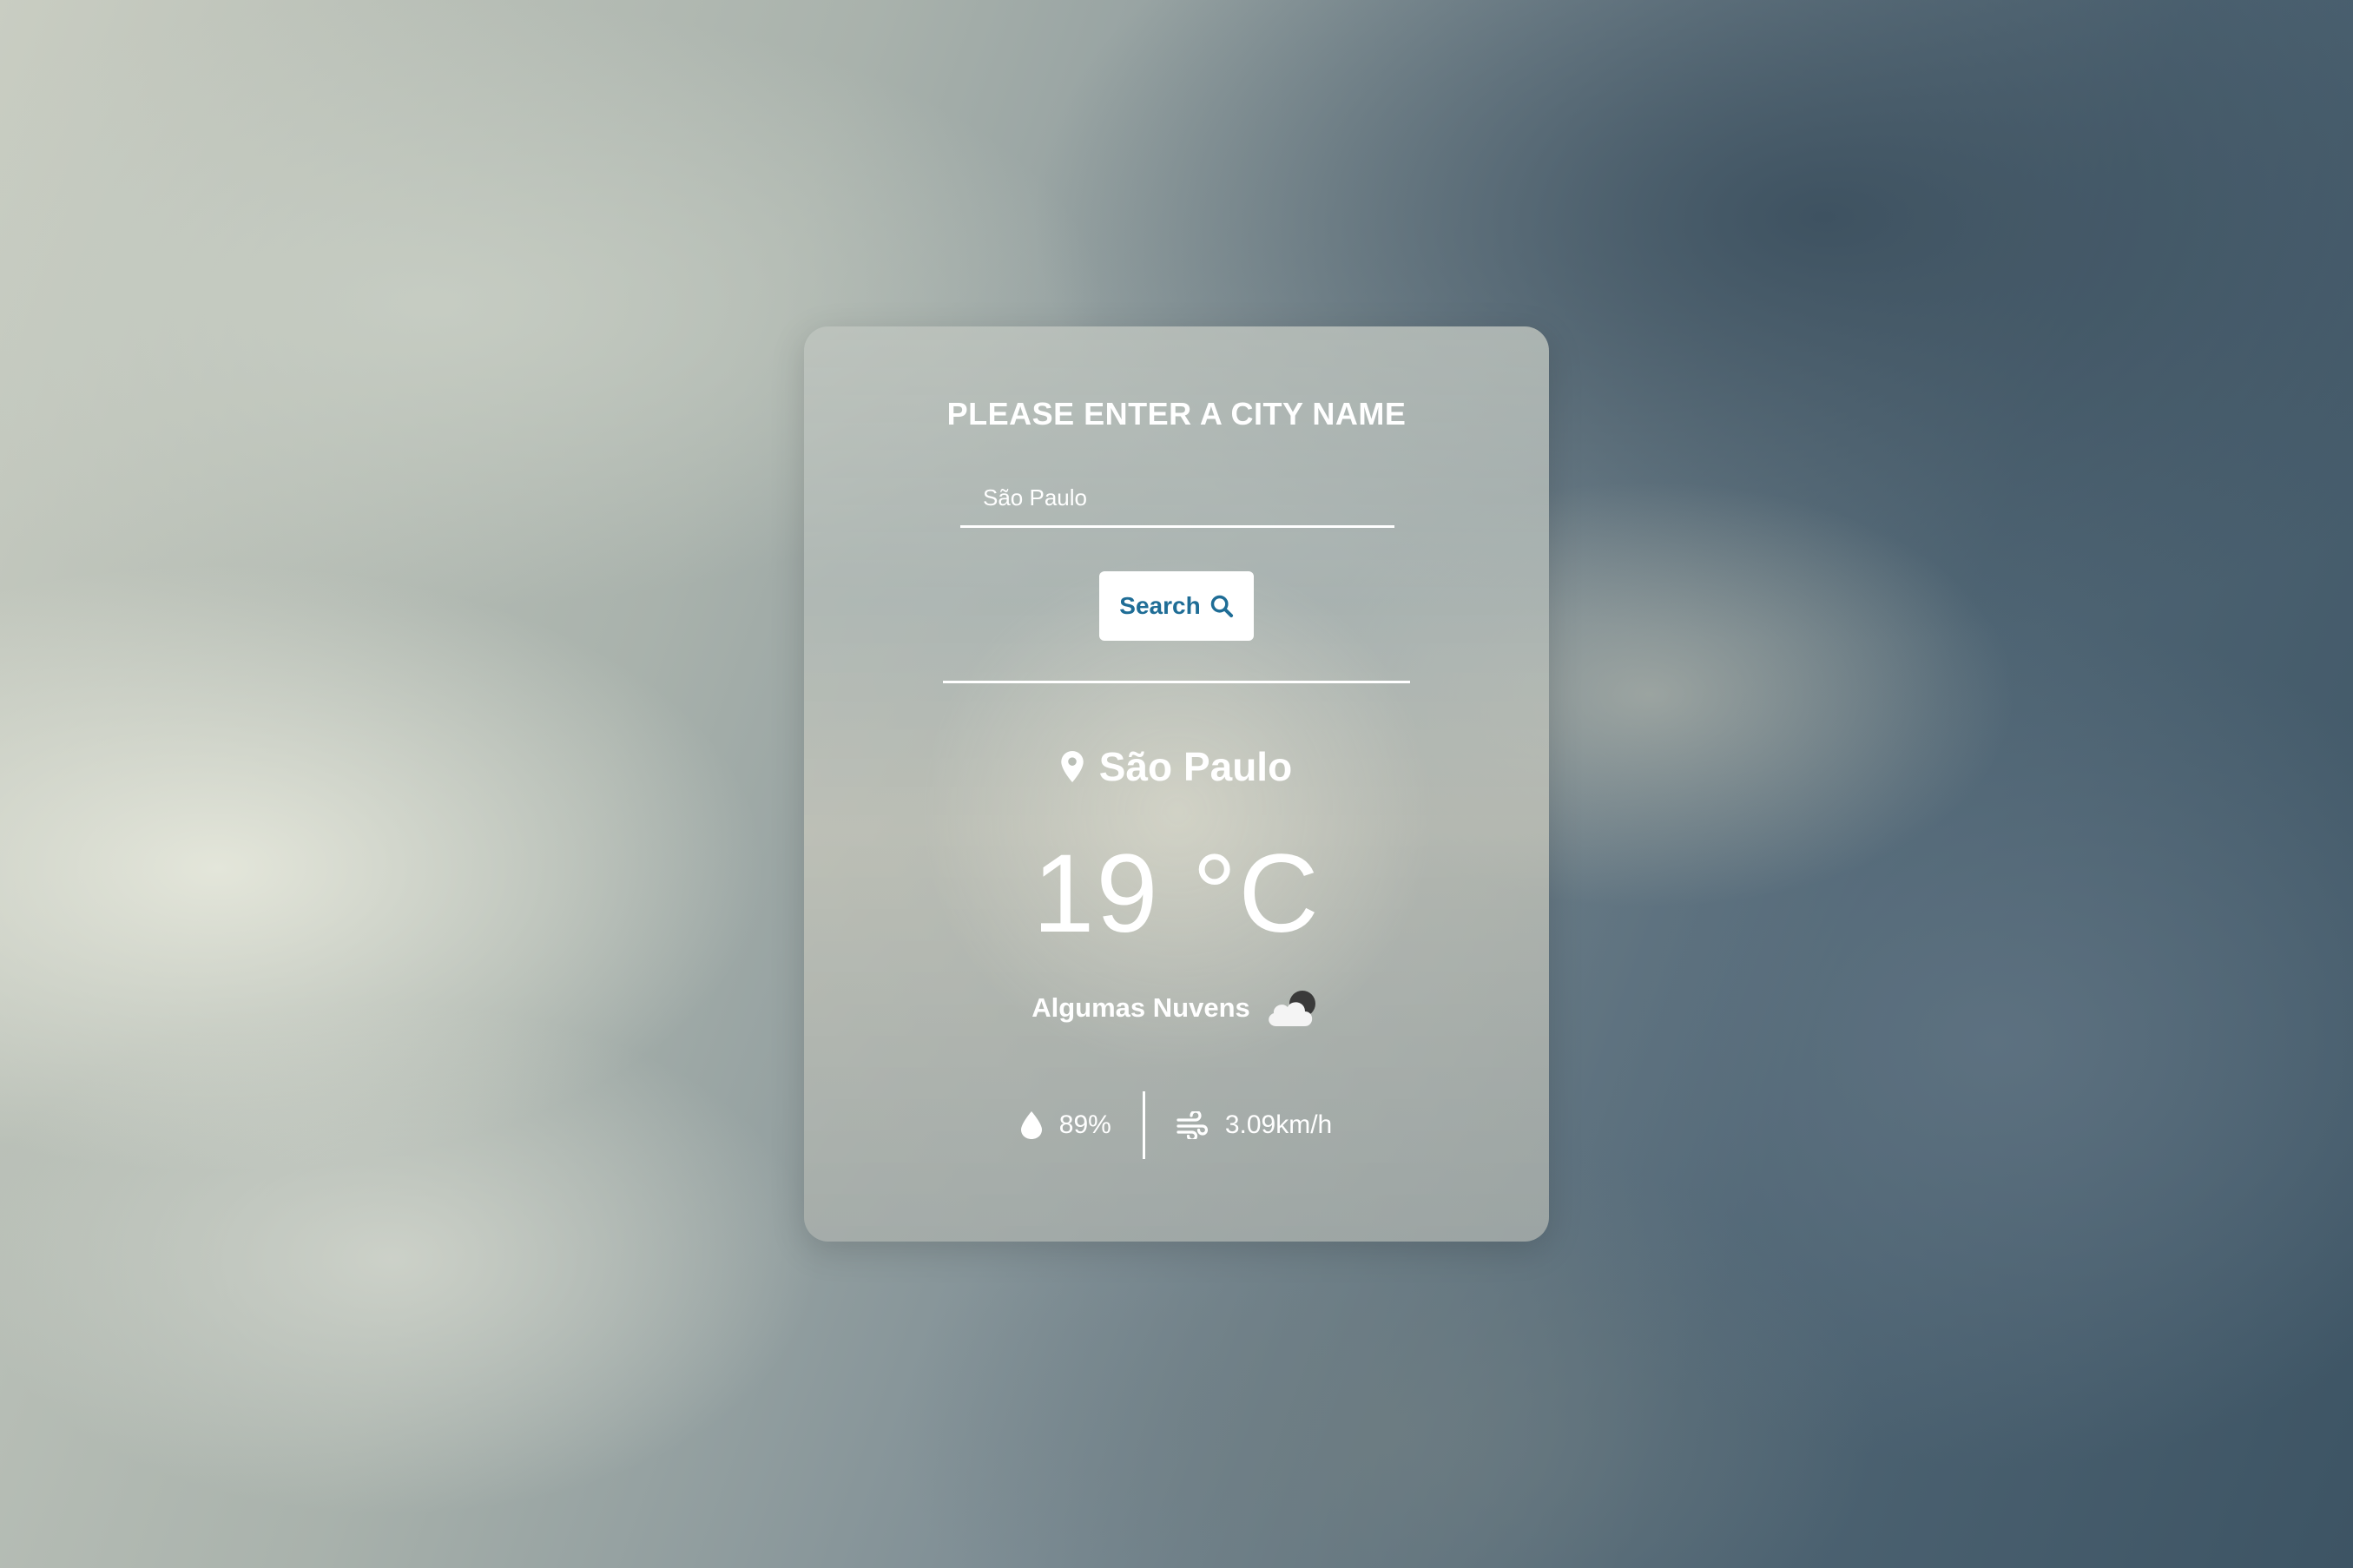  What do you see at coordinates (1192, 1125) in the screenshot?
I see `wind-icon` at bounding box center [1192, 1125].